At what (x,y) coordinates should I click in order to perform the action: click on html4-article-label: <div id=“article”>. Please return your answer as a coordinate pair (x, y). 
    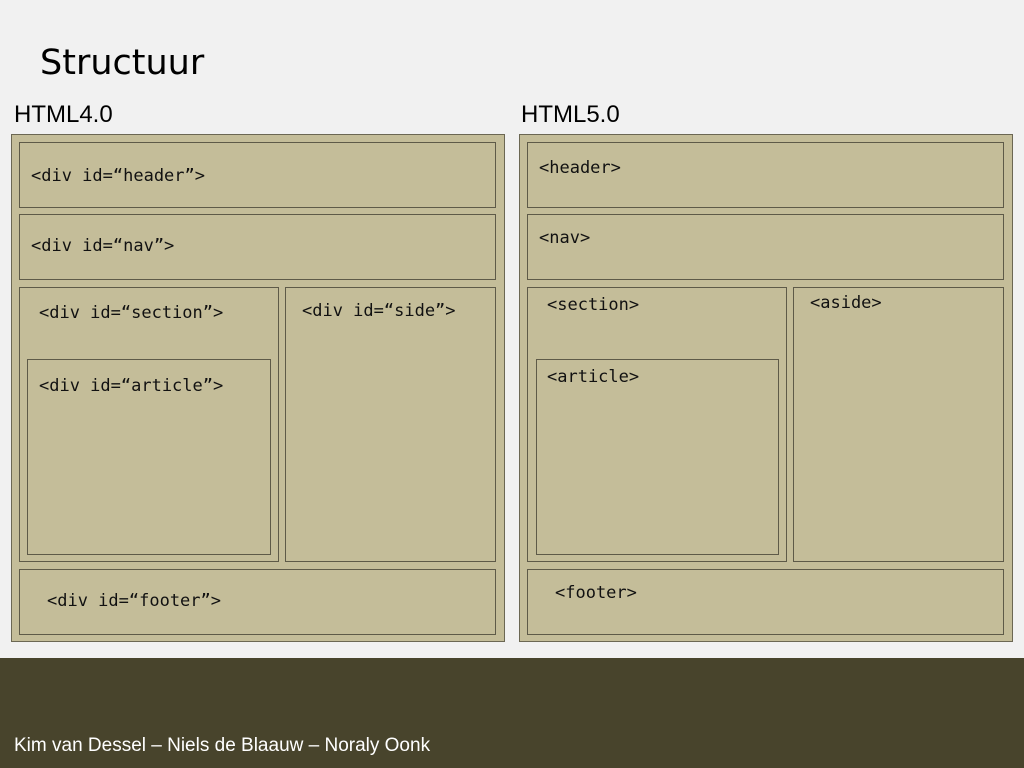
    Looking at the image, I should click on (131, 386).